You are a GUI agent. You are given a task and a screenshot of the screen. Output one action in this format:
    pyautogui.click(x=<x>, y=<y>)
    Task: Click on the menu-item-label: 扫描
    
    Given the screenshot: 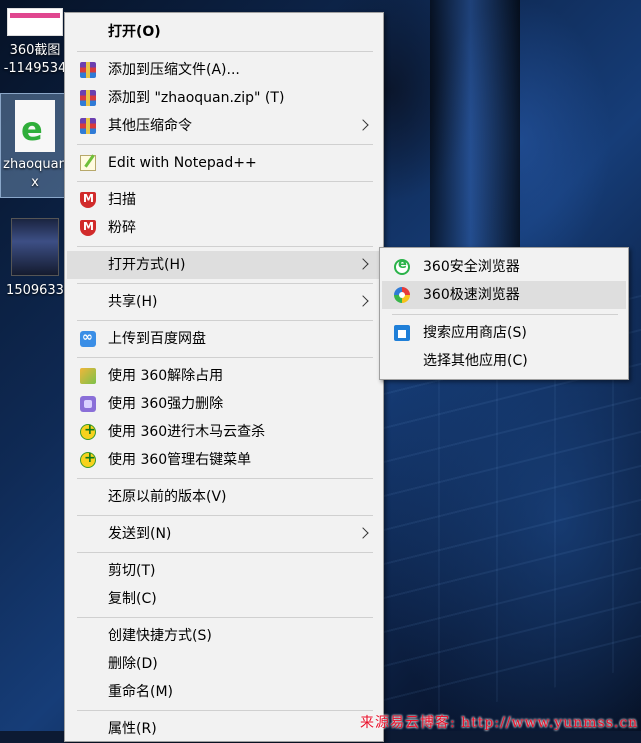 What is the action you would take?
    pyautogui.click(x=122, y=200)
    